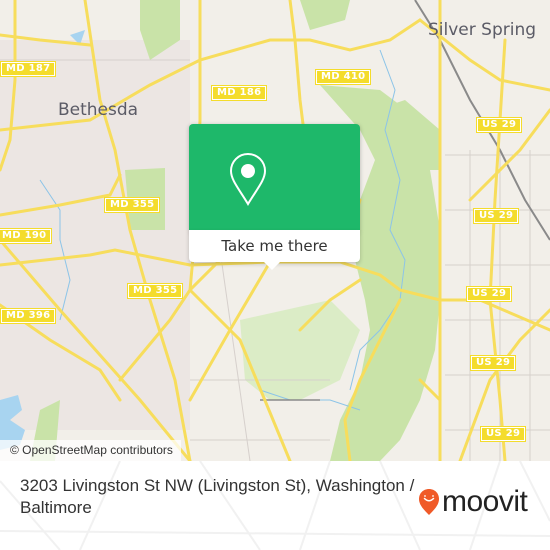 Image resolution: width=550 pixels, height=550 pixels. What do you see at coordinates (343, 77) in the screenshot?
I see `route-shield-md-410: MD 410` at bounding box center [343, 77].